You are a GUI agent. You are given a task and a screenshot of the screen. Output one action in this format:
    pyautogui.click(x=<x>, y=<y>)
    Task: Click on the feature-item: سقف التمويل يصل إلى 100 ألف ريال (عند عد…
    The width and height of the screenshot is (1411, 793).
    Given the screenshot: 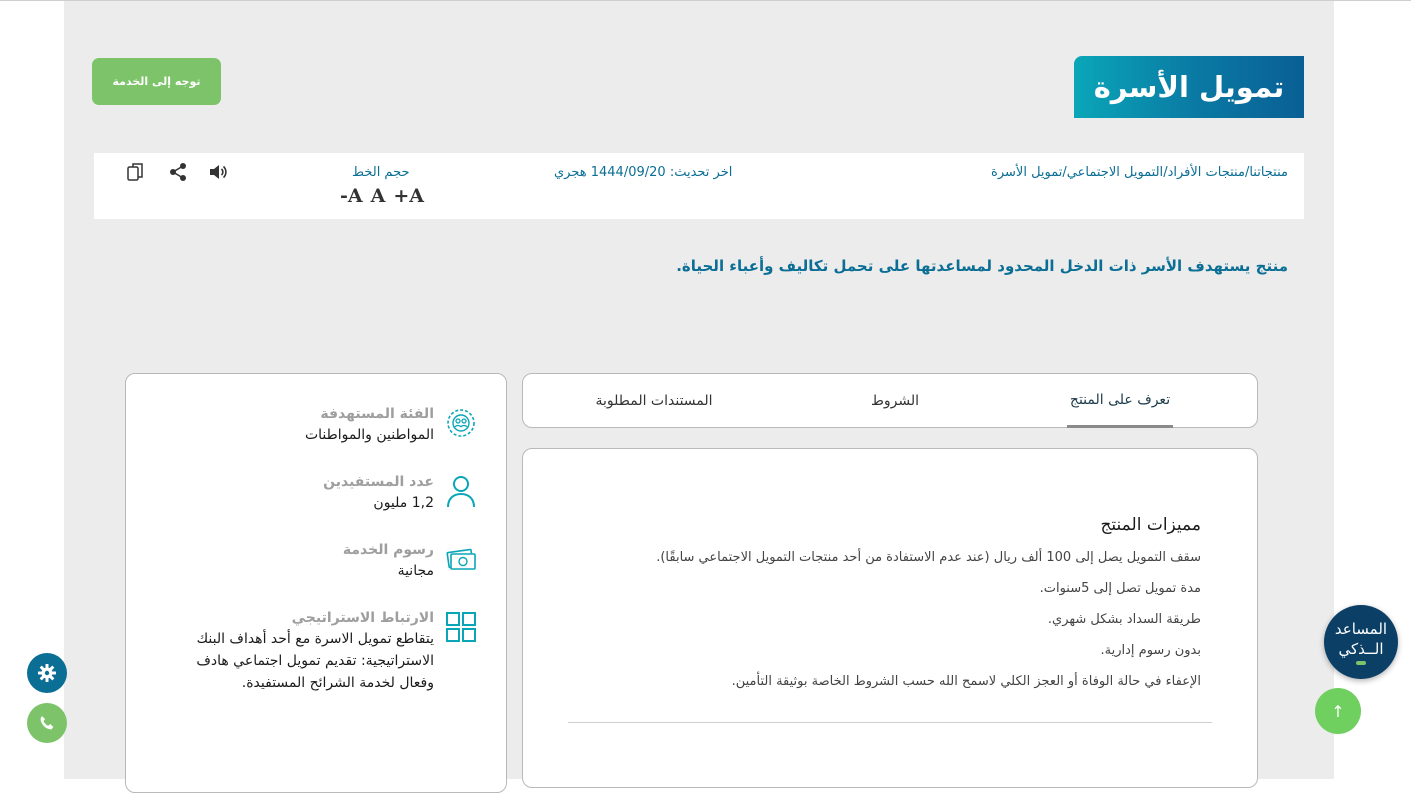 What is the action you would take?
    pyautogui.click(x=928, y=557)
    